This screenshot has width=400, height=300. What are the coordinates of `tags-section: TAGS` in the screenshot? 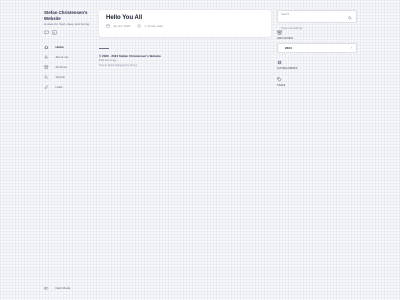 It's located at (317, 82).